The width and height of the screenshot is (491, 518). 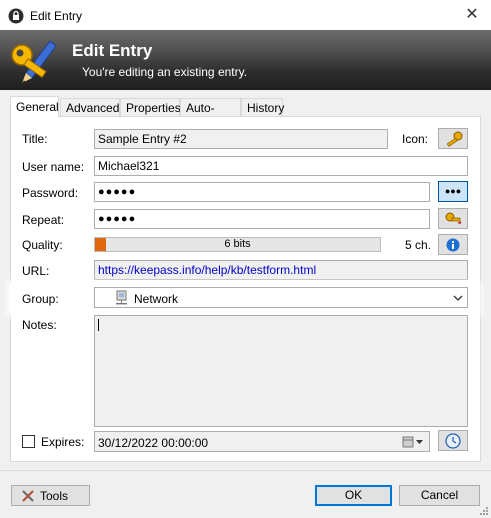 I want to click on tab-properties: Properties, so click(x=150, y=107).